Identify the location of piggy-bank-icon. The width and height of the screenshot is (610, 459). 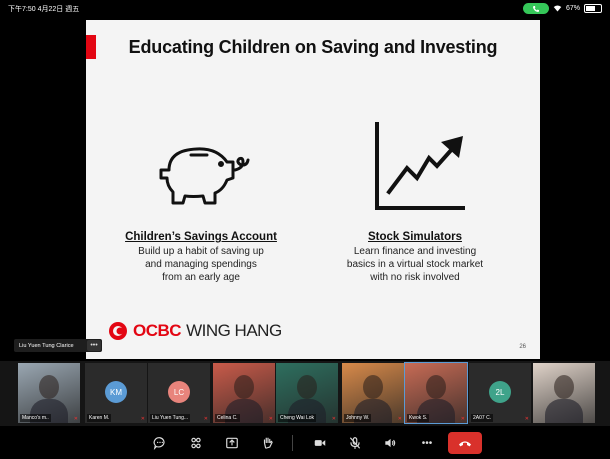
(204, 176).